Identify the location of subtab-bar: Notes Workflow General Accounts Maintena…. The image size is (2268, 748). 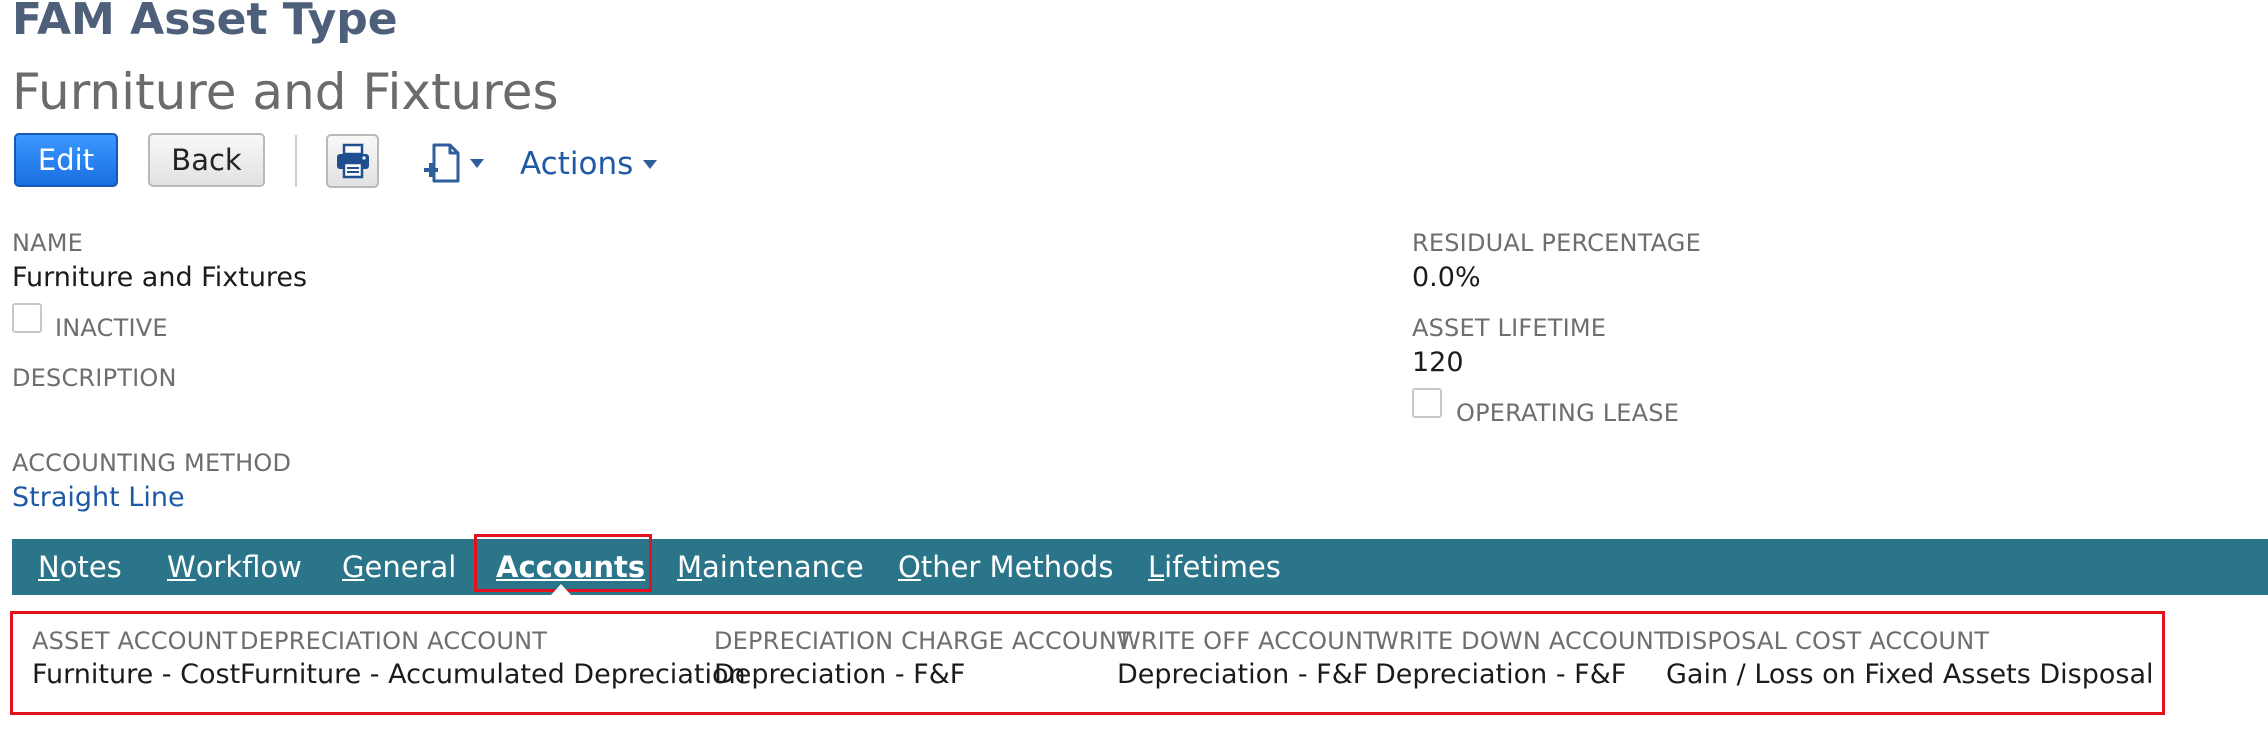
(1140, 567).